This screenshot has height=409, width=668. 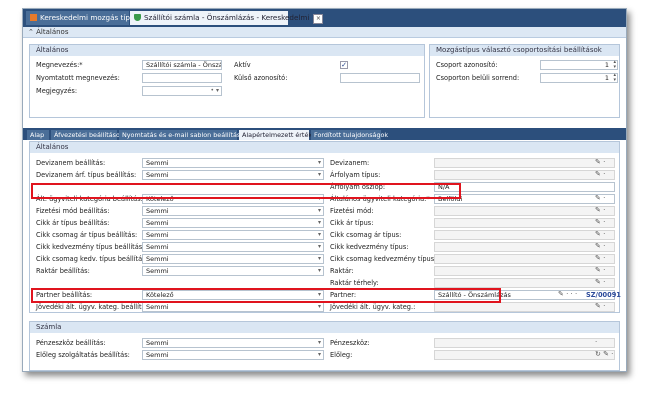 I want to click on value-label: Fizetési mód:, so click(x=352, y=211).